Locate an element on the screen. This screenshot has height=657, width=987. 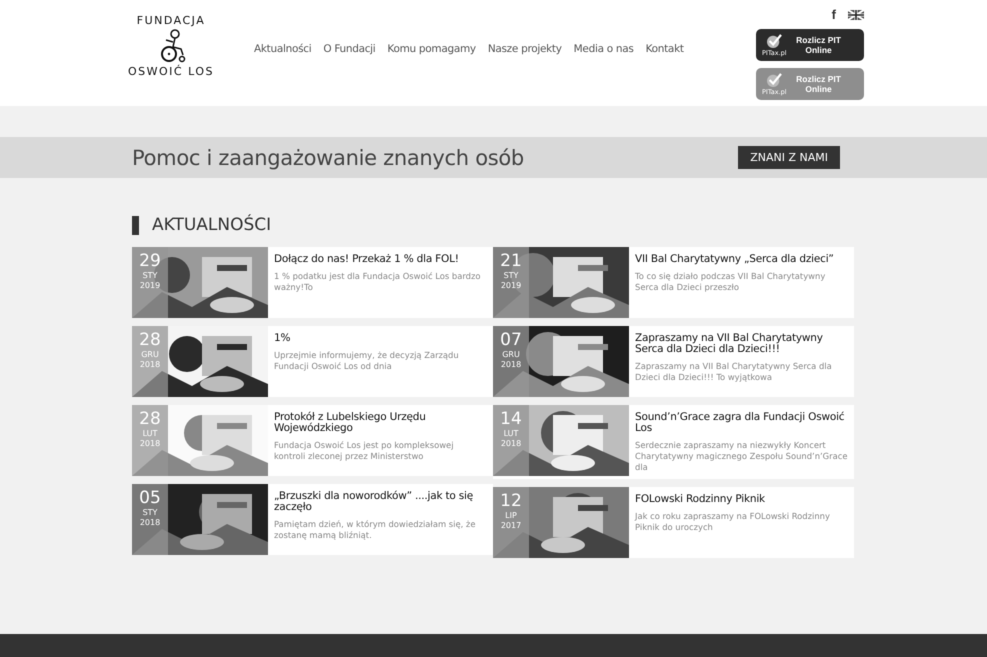
news-title: 1% is located at coordinates (283, 338).